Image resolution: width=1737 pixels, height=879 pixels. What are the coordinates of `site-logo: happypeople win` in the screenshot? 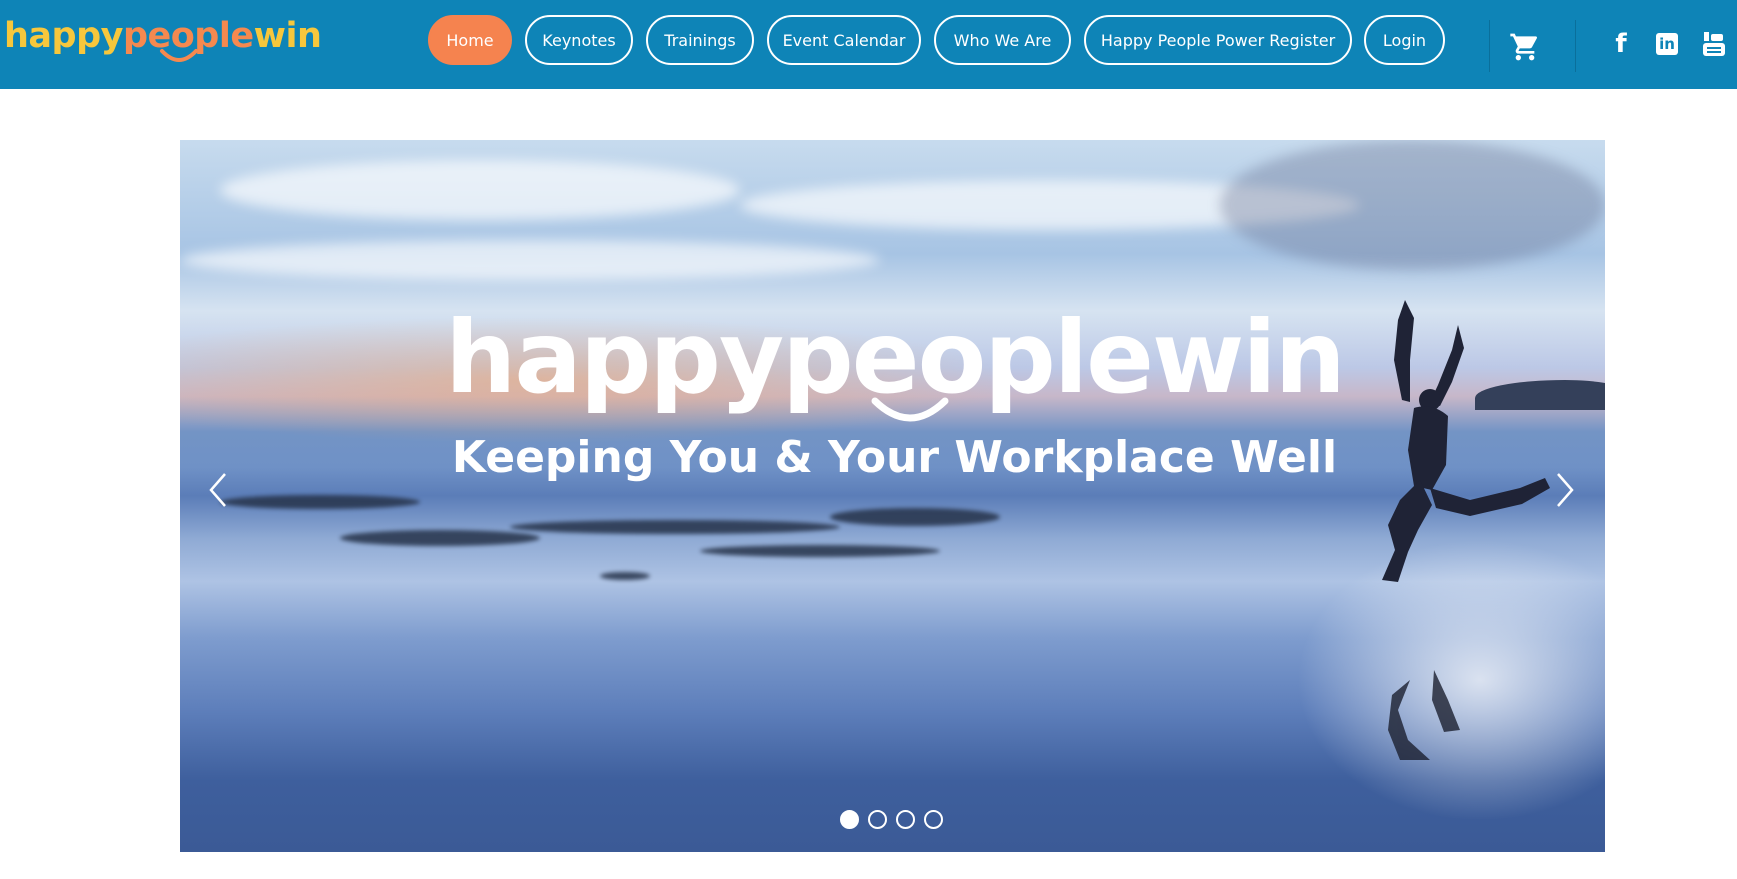 It's located at (163, 38).